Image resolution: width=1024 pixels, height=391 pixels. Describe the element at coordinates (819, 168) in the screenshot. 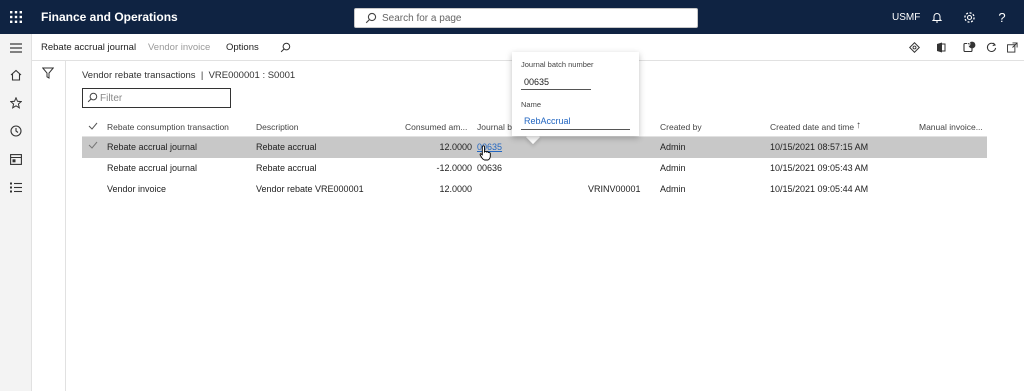

I see `cell-created-date: 10/15/2021 09:05:43 AM` at that location.